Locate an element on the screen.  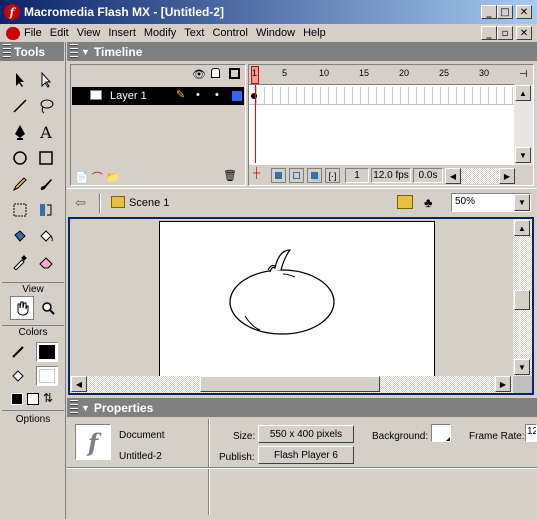
layer-row: Layer 1 ✎ • • is located at coordinates (158, 96).